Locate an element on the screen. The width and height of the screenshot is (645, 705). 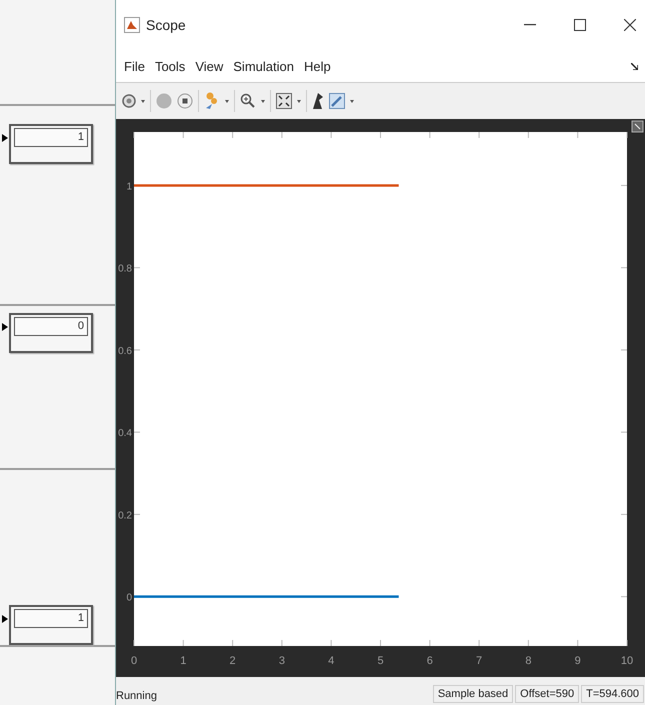
zoom-icon is located at coordinates (248, 101).